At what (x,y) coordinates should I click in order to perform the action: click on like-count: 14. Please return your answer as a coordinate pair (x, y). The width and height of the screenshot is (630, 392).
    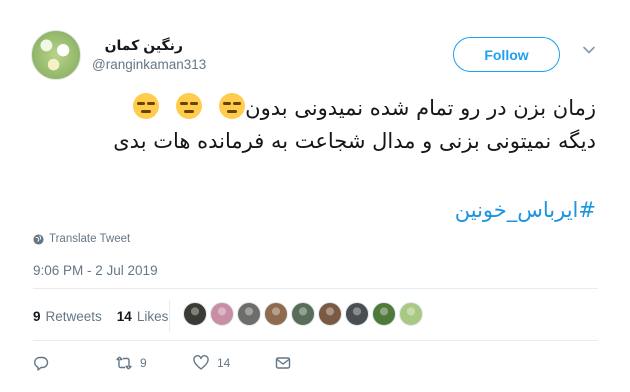
    Looking at the image, I should click on (224, 363).